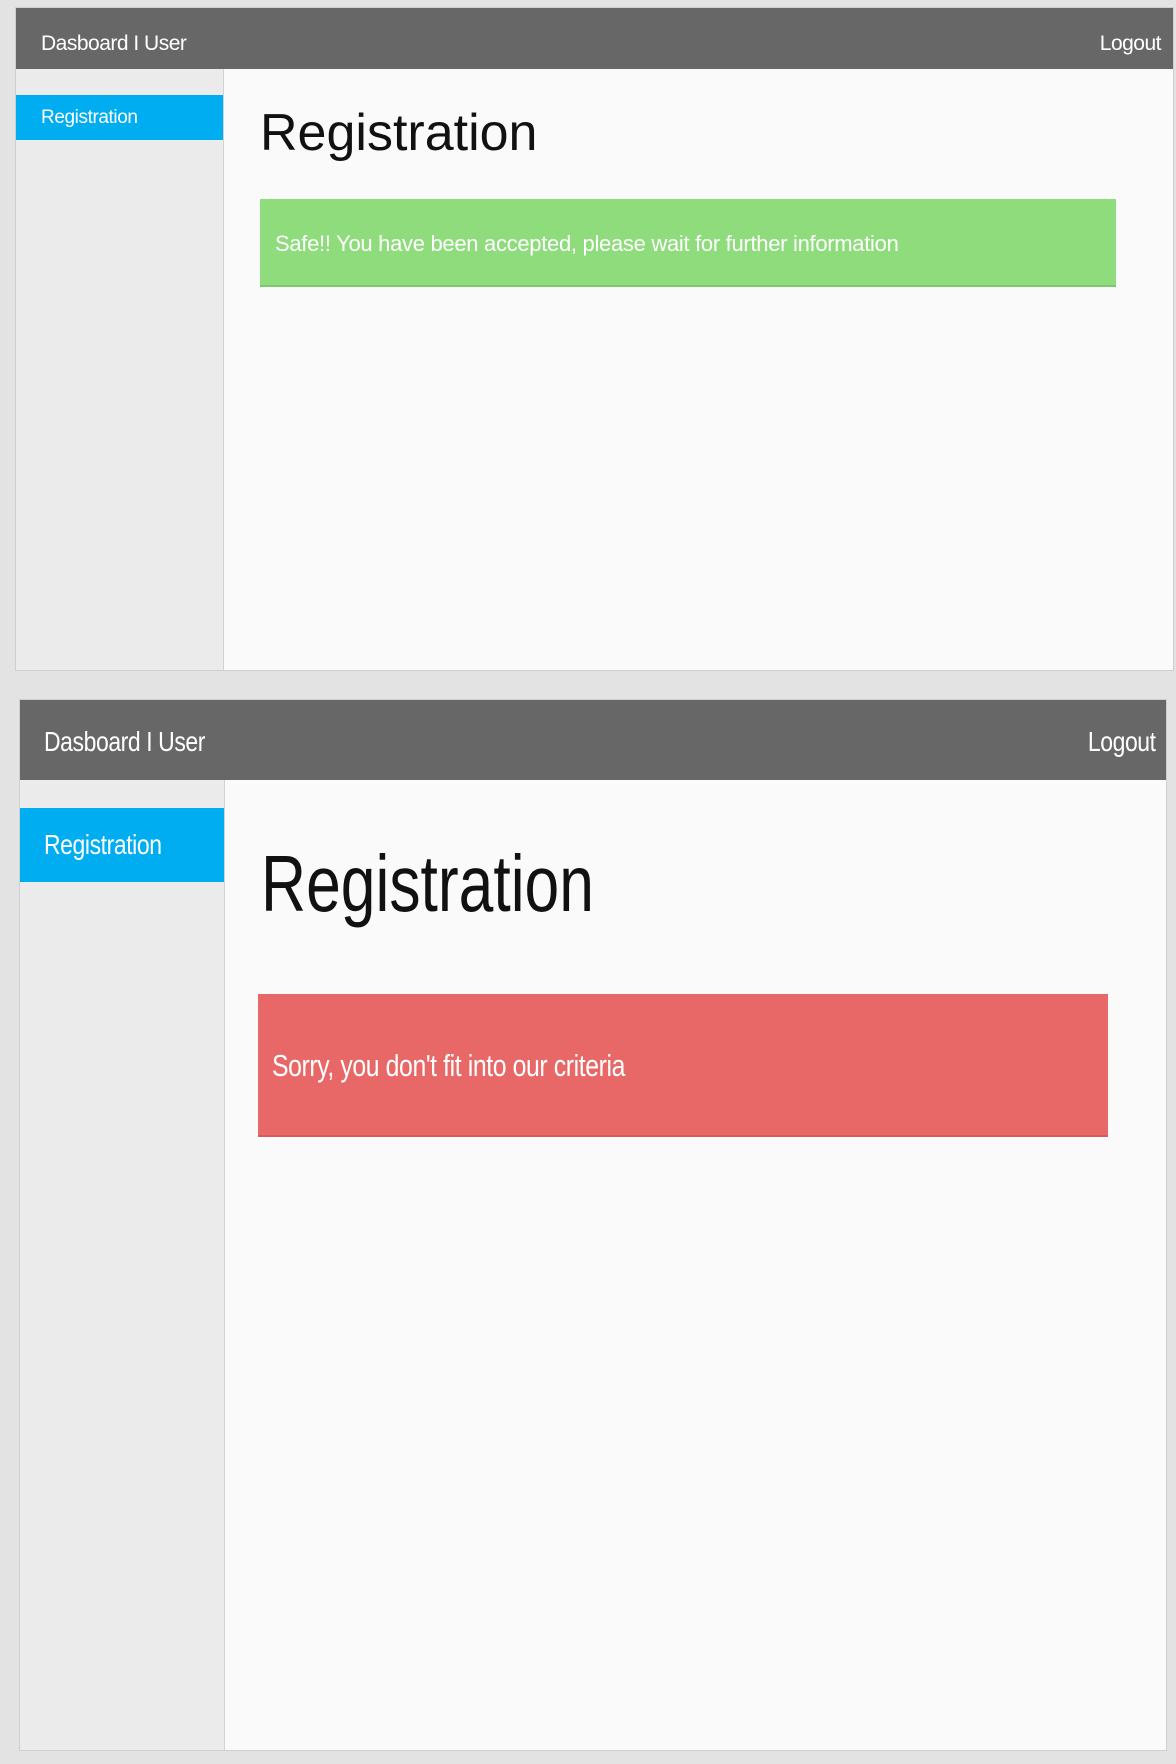 The height and width of the screenshot is (1764, 1176). I want to click on error-alert: Sorry, you don't fit into our criteria, so click(683, 1065).